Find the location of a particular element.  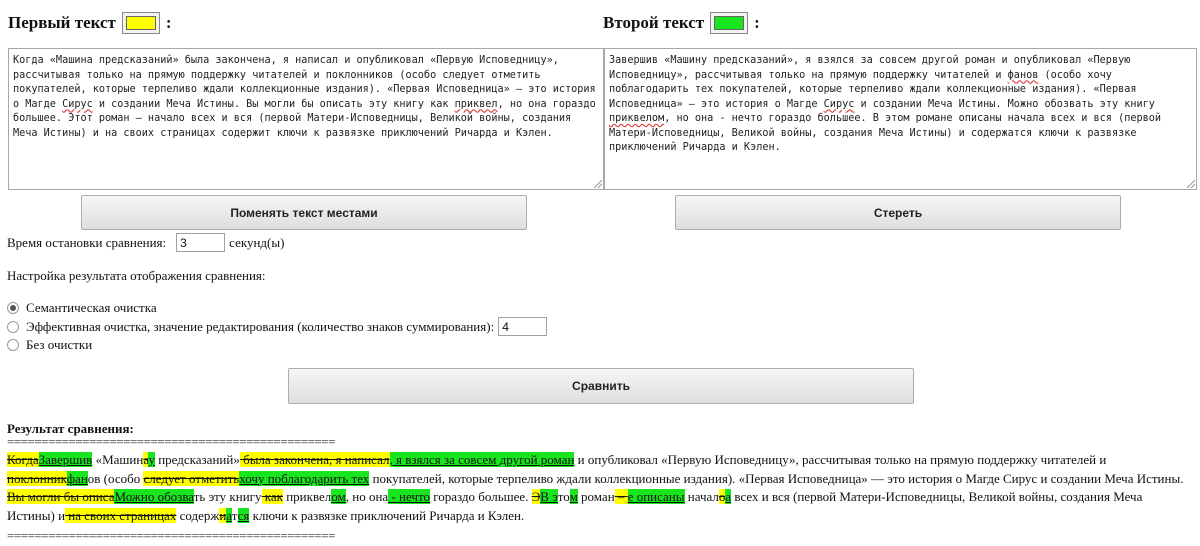

diff-inserted: е описаны is located at coordinates (656, 496).